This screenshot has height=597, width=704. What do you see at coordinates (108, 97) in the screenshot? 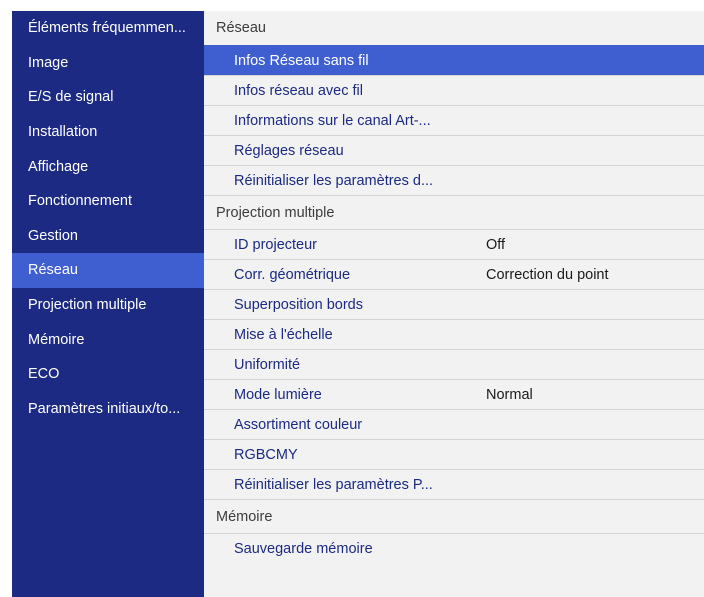
I see `sidebar-item-signal-io: E/S de signal` at bounding box center [108, 97].